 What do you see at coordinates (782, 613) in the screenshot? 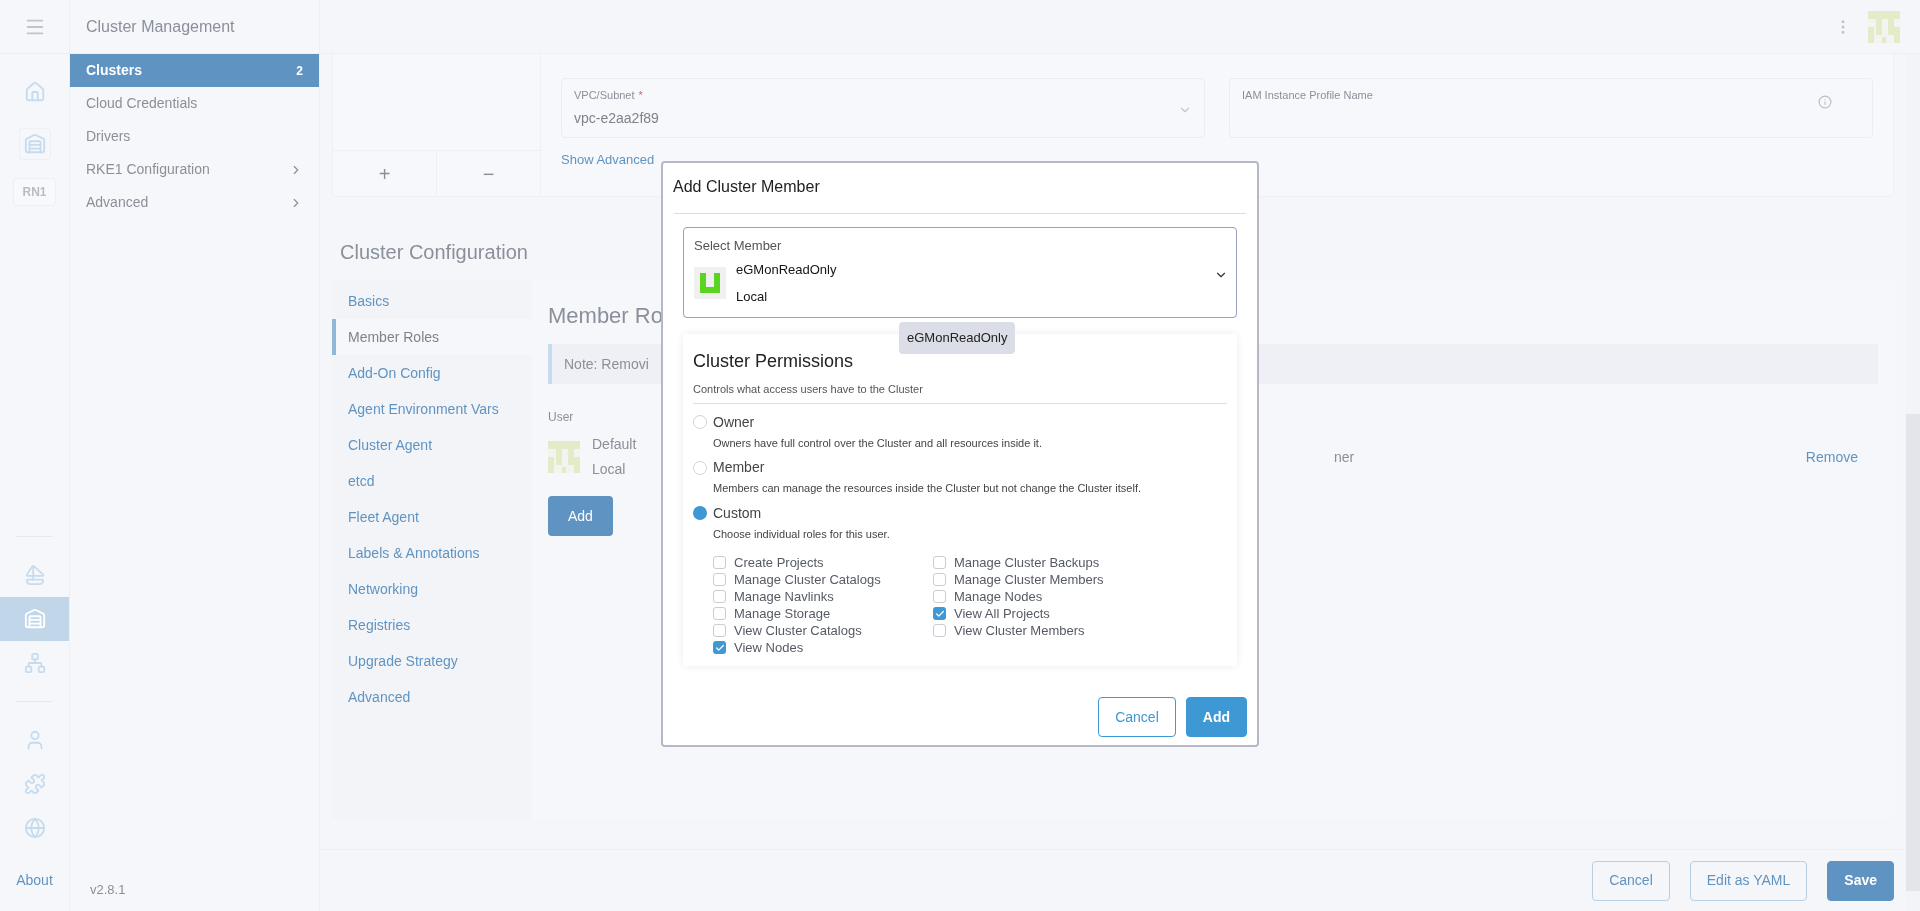
I see `checkbox-label: Manage Storage` at bounding box center [782, 613].